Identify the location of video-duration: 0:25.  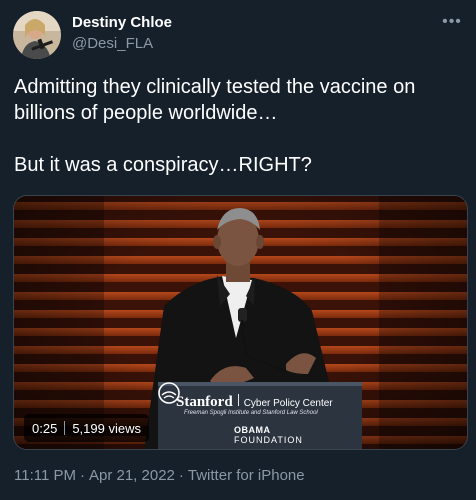
(45, 428).